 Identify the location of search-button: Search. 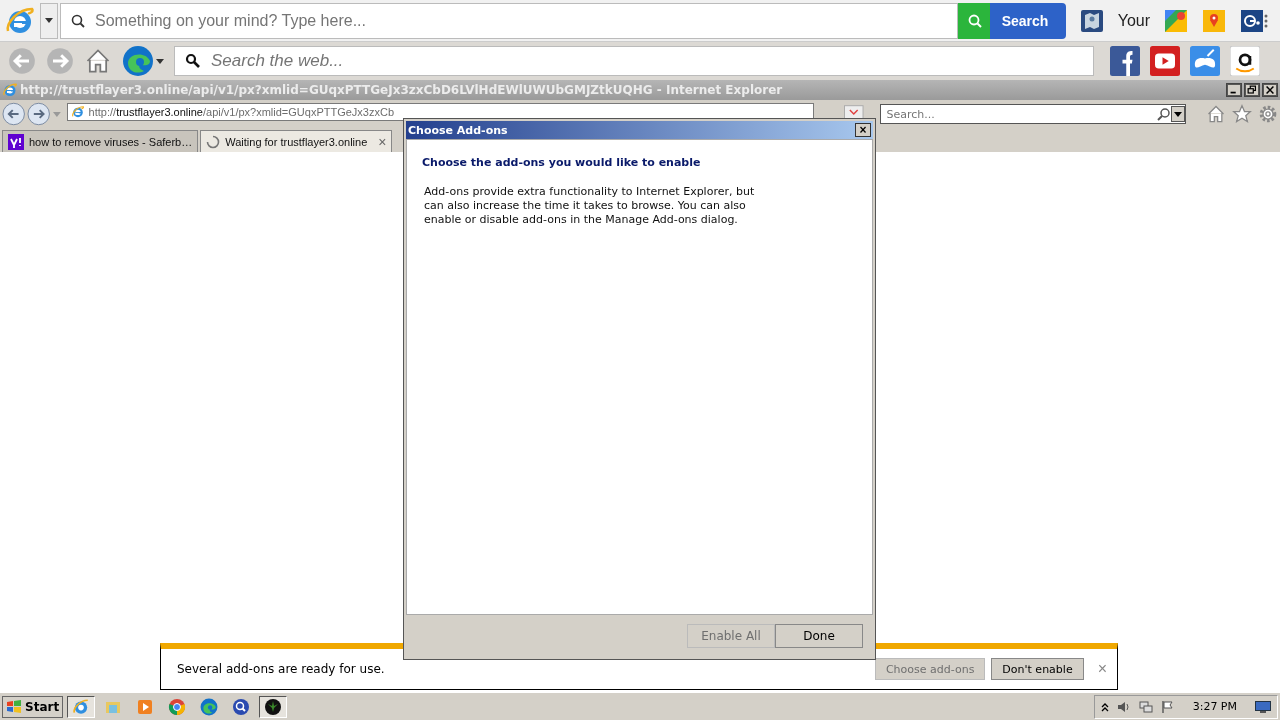
(1011, 20).